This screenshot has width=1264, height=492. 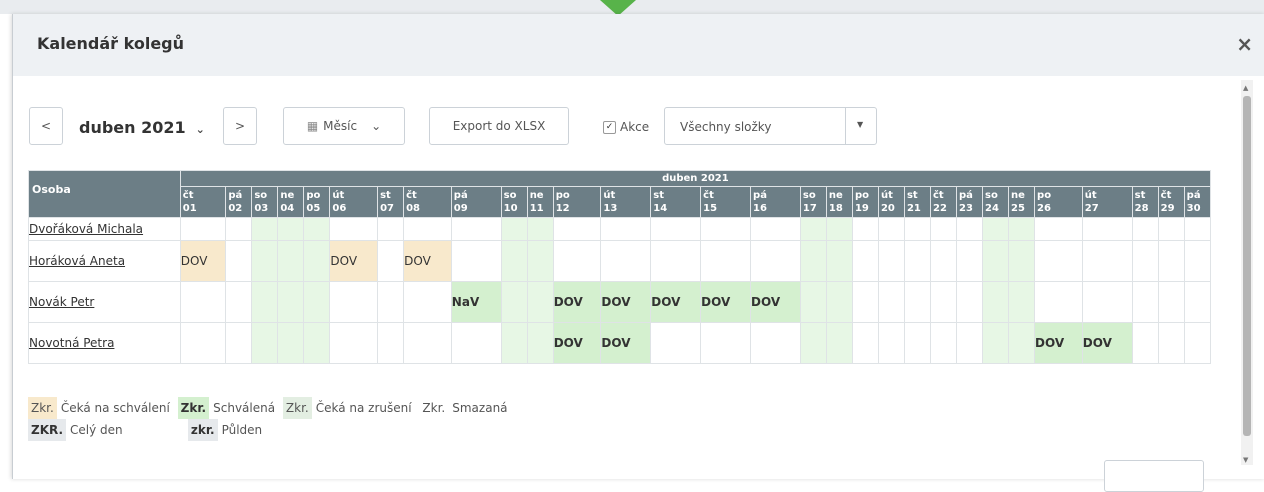 What do you see at coordinates (609, 127) in the screenshot?
I see `akce-checkbox: ✓` at bounding box center [609, 127].